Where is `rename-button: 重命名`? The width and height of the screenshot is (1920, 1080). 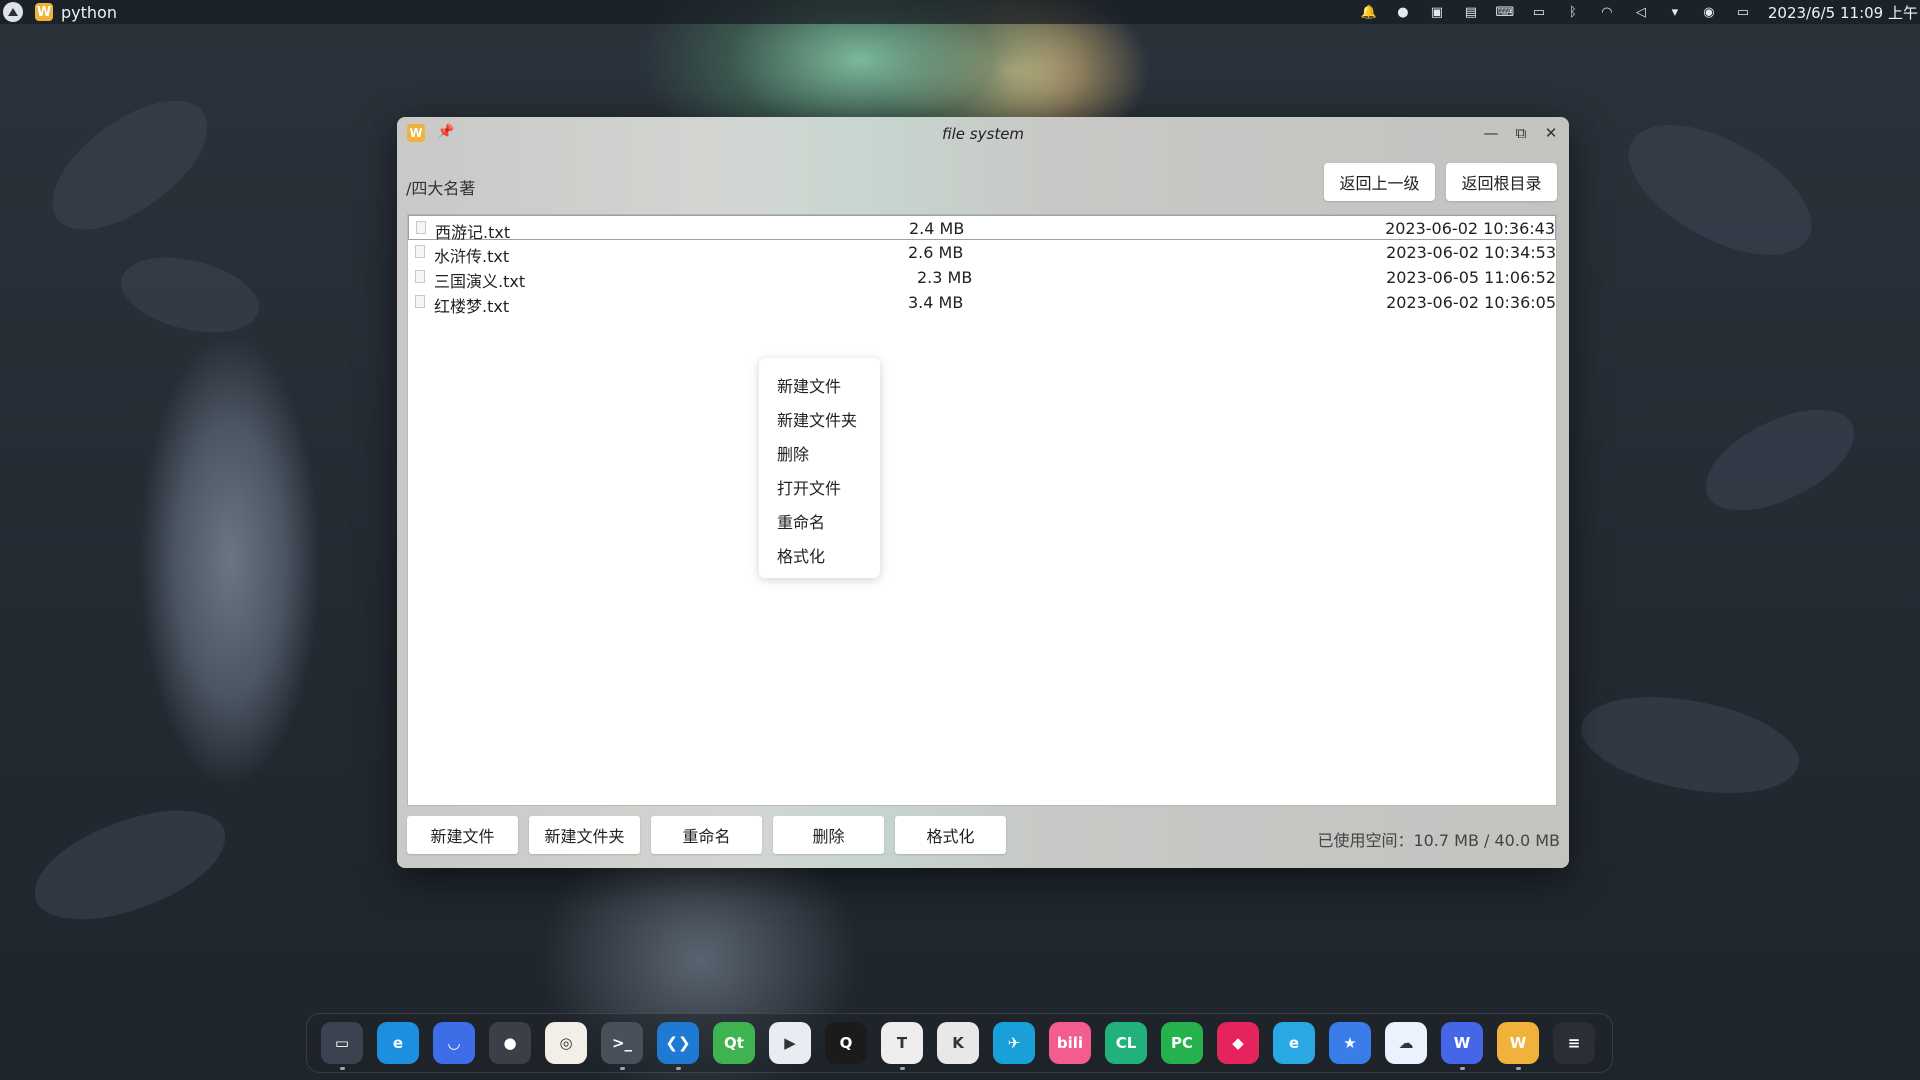
rename-button: 重命名 is located at coordinates (706, 835).